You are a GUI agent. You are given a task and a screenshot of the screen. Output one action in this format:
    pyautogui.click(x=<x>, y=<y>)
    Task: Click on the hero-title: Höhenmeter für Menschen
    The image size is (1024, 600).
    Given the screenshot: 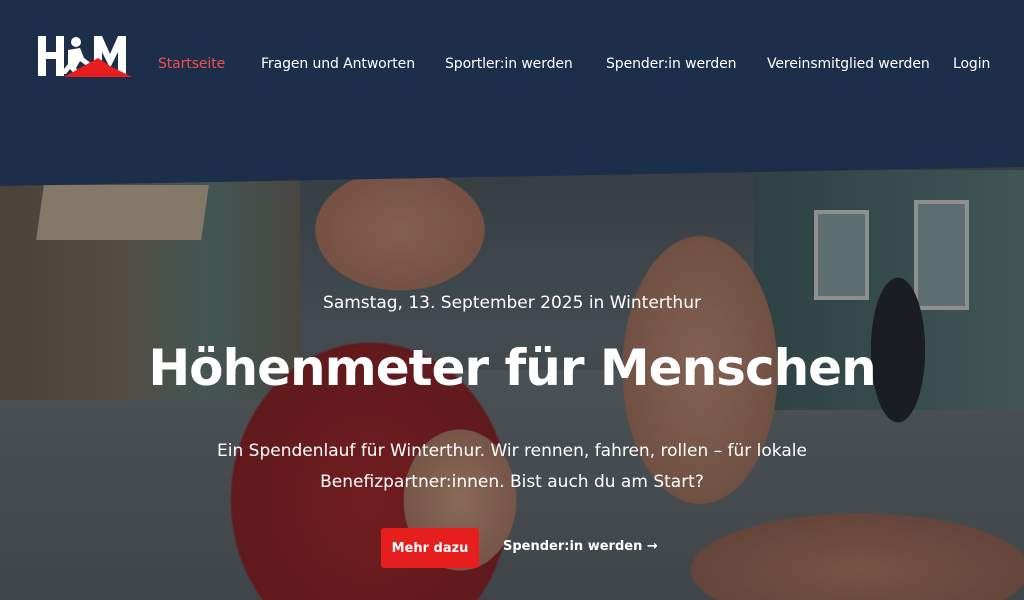 What is the action you would take?
    pyautogui.click(x=512, y=368)
    